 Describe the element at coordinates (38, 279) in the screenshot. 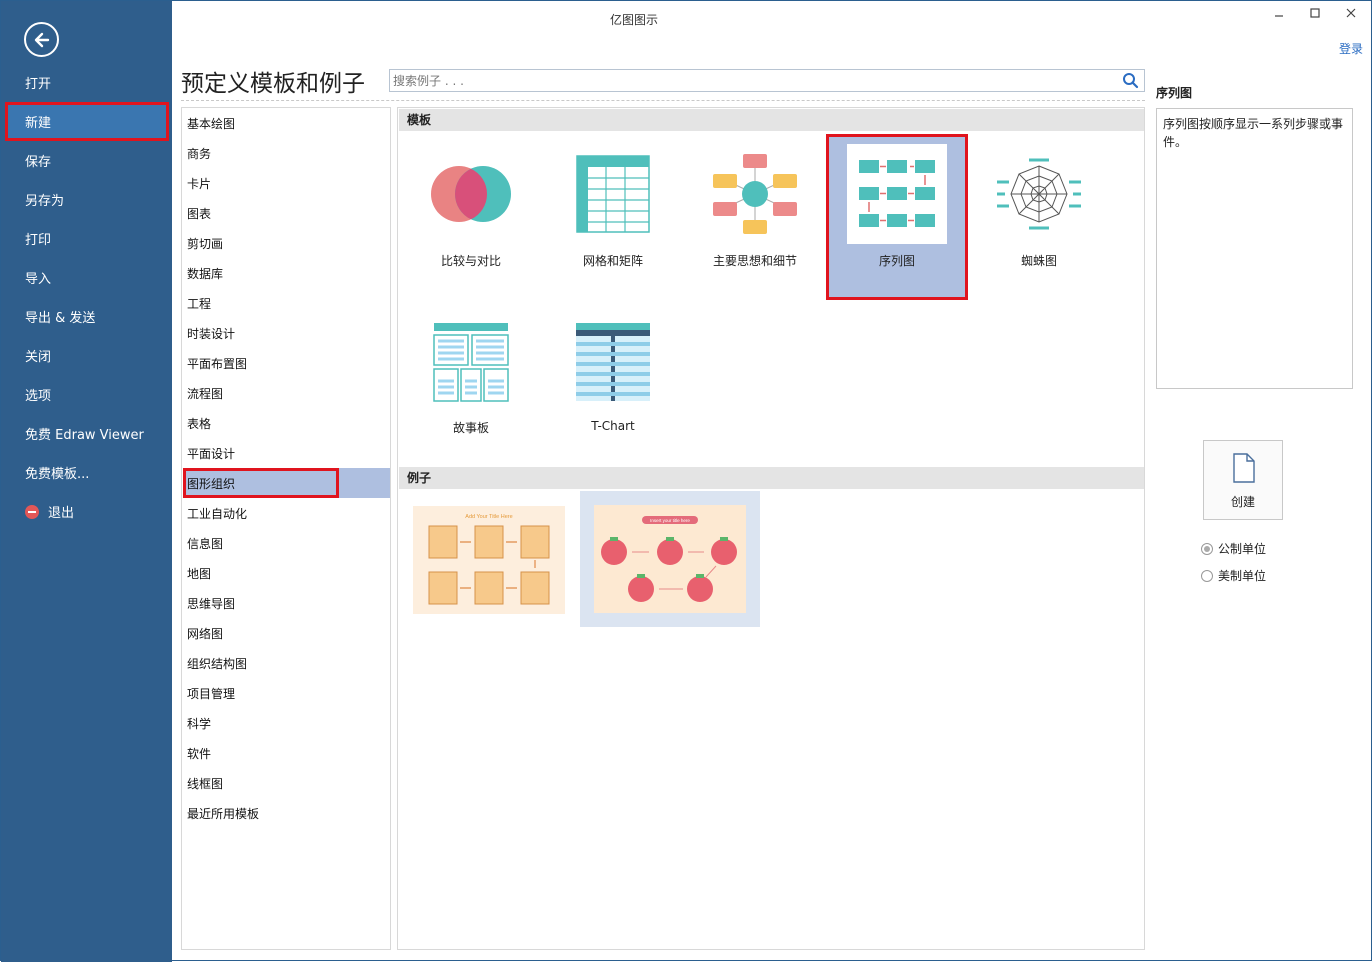

I see `sidebar-item-label: 导入` at that location.